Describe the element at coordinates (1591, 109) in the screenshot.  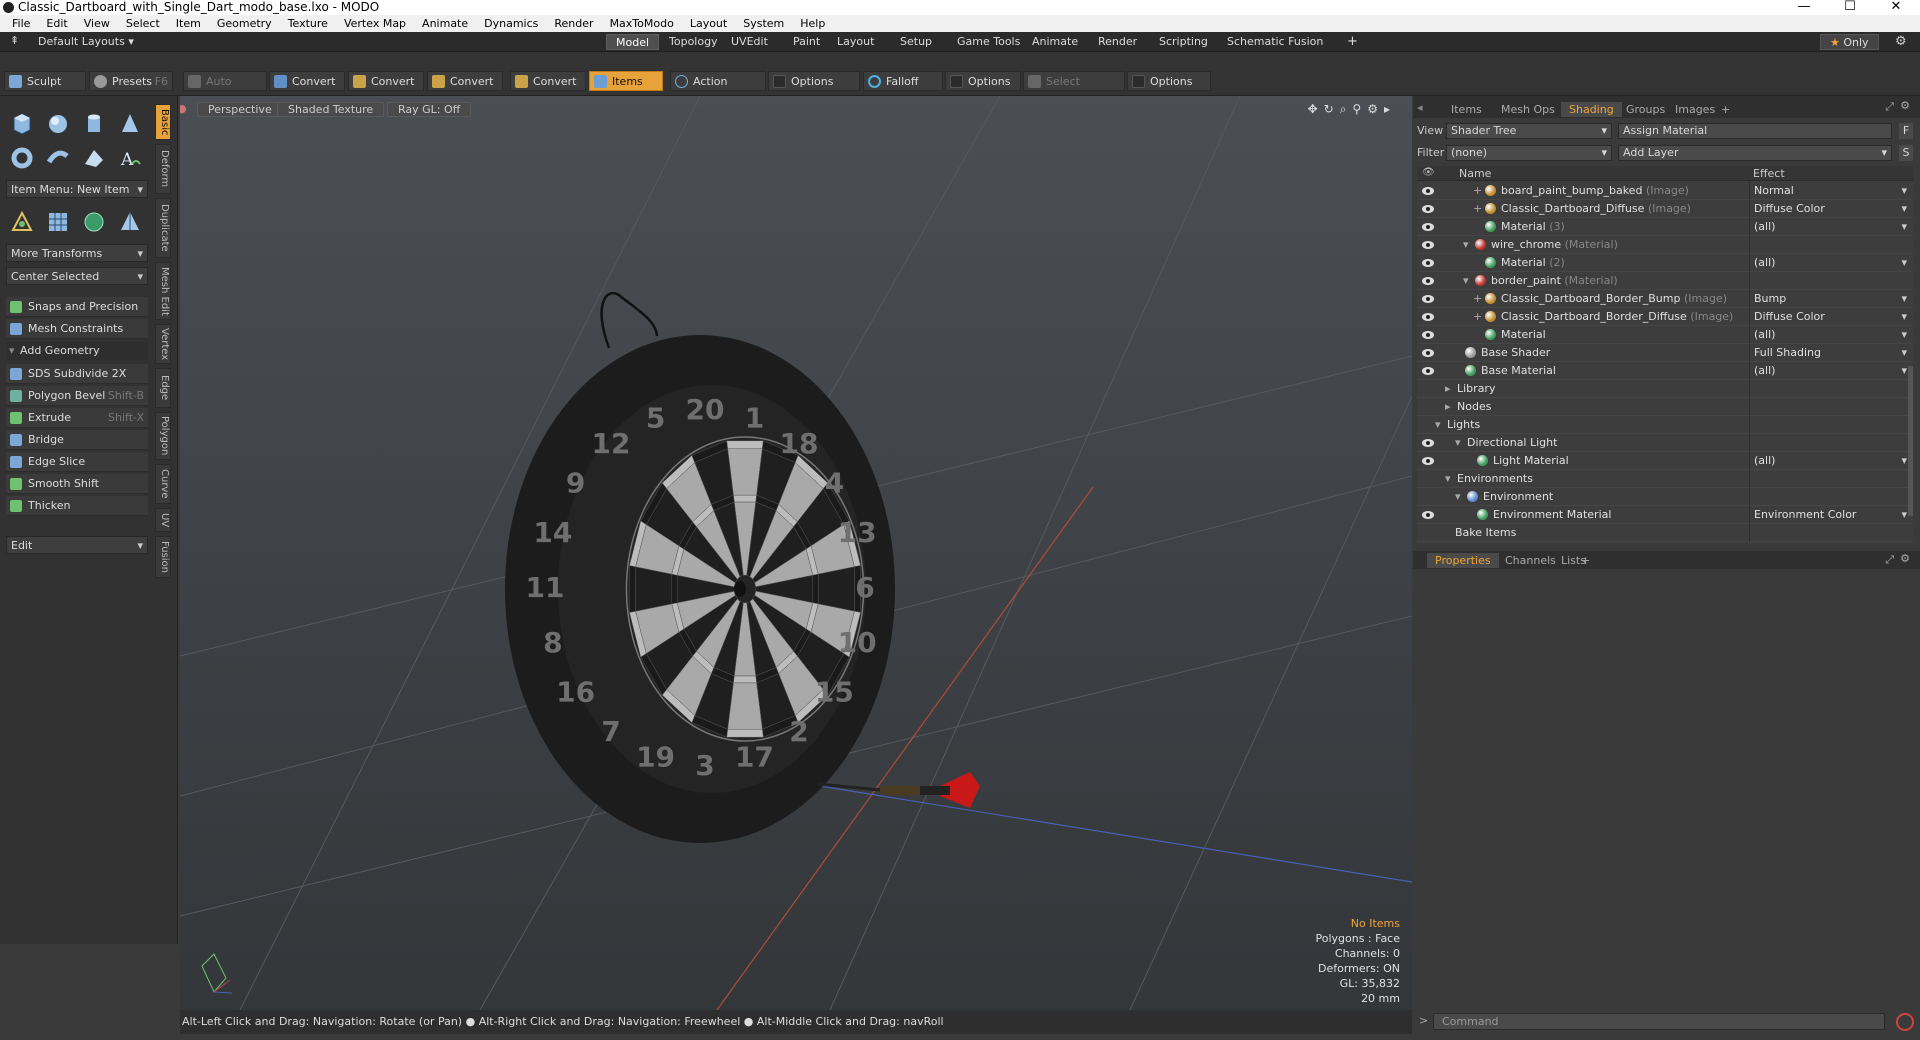
I see `tab-shading: Shading` at that location.